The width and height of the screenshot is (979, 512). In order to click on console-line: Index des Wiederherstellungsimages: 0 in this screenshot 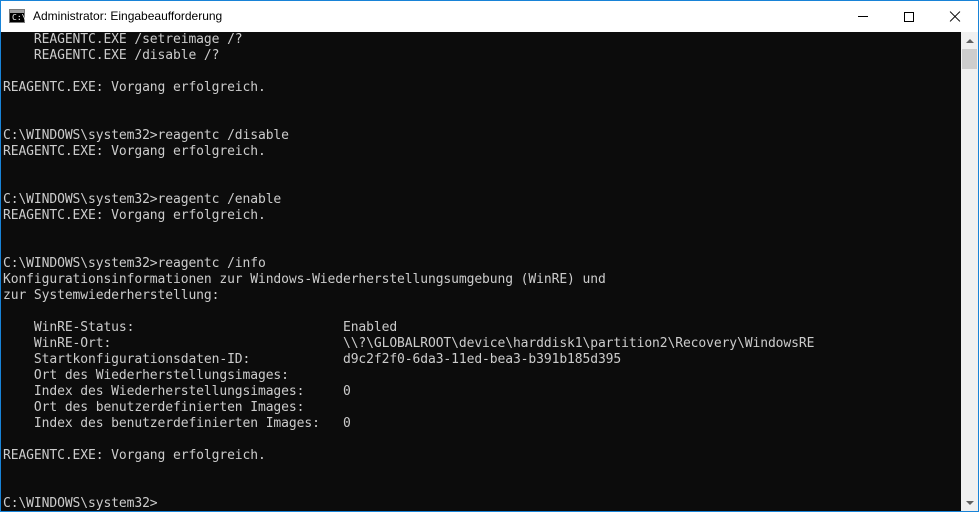, I will do `click(177, 391)`.